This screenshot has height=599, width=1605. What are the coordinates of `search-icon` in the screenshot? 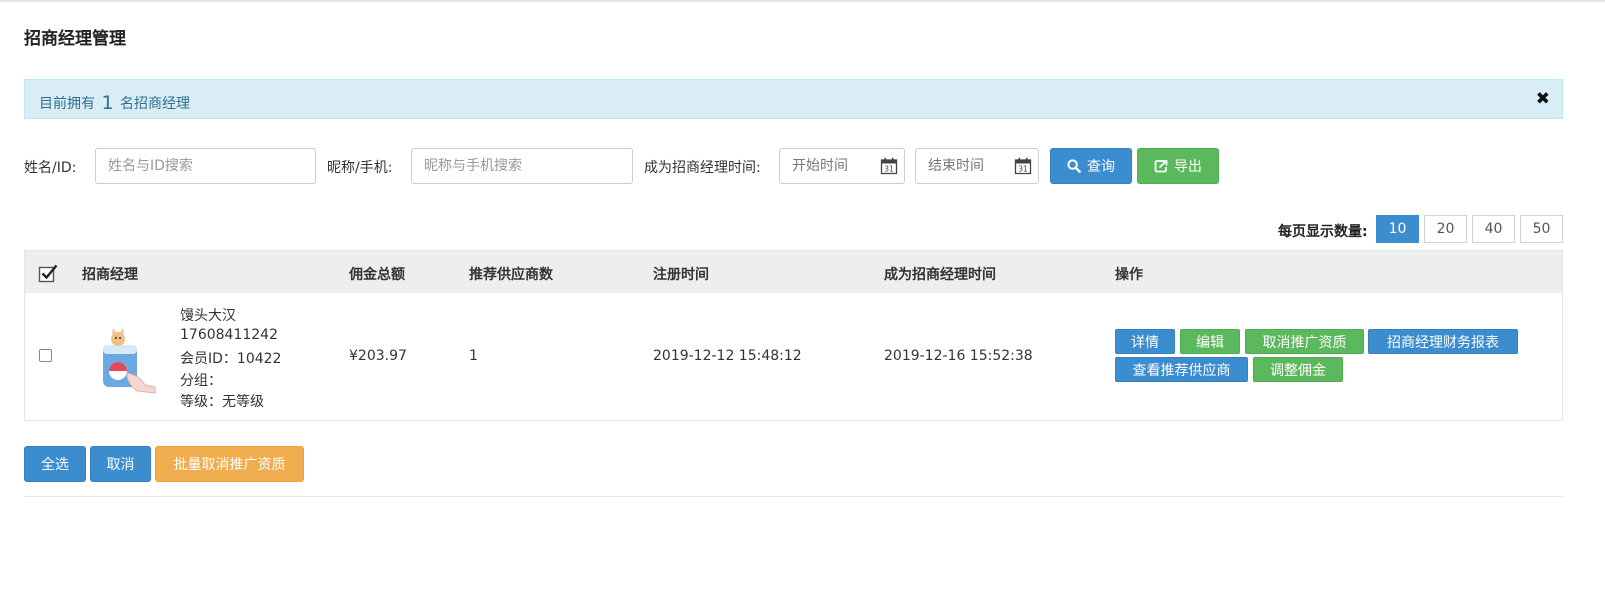 It's located at (1074, 166).